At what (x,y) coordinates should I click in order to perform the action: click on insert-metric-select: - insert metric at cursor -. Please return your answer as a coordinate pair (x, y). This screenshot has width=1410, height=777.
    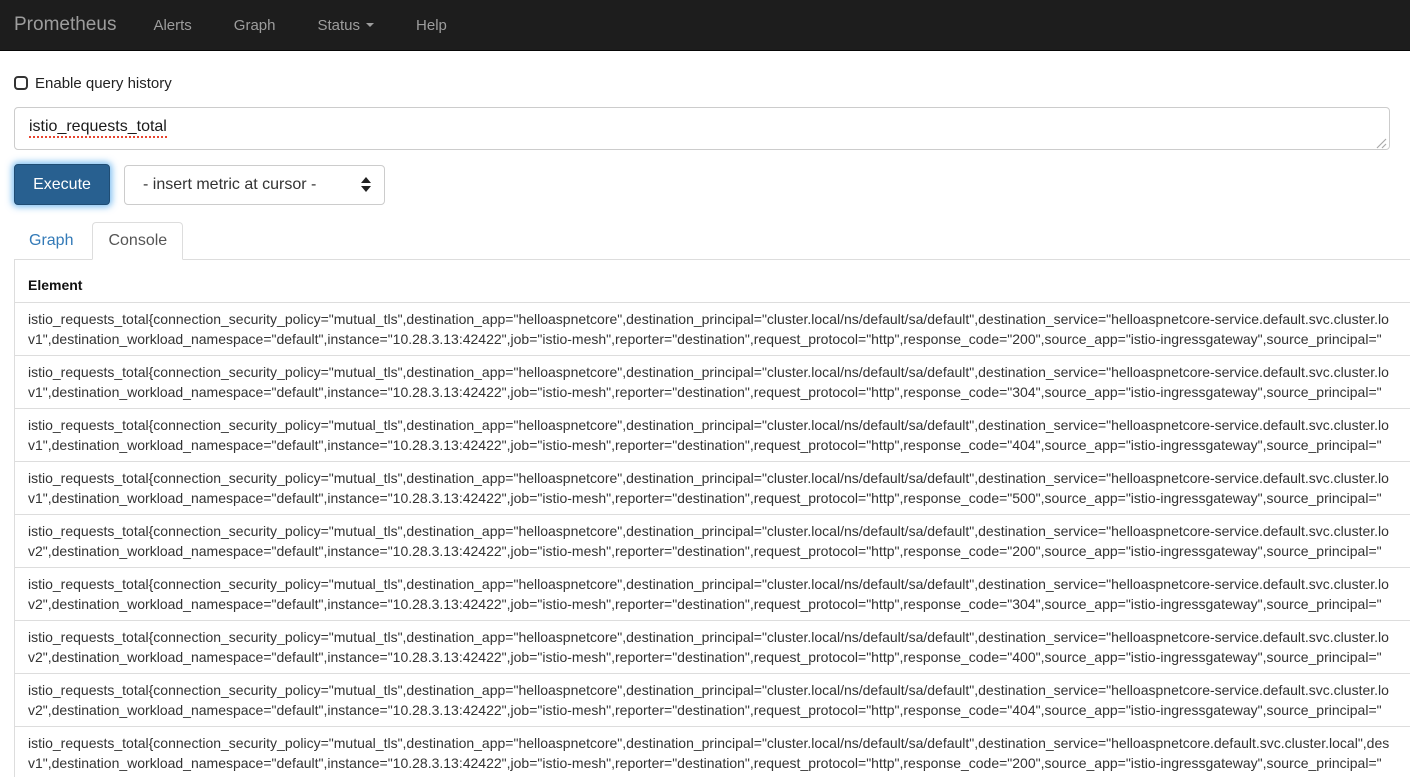
    Looking at the image, I should click on (254, 184).